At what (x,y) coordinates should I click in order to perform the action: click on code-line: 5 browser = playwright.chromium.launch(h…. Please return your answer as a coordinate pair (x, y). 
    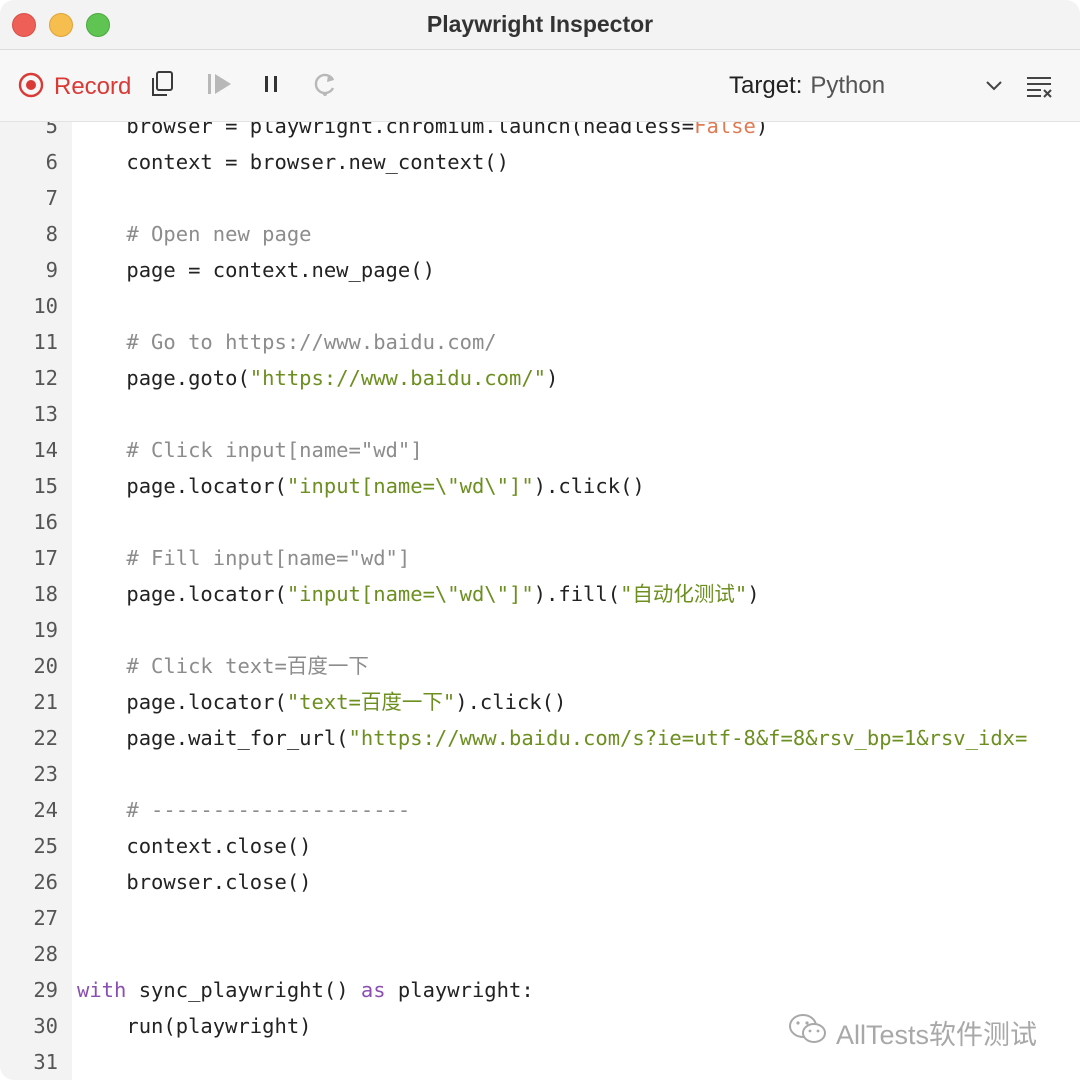
    Looking at the image, I should click on (540, 133).